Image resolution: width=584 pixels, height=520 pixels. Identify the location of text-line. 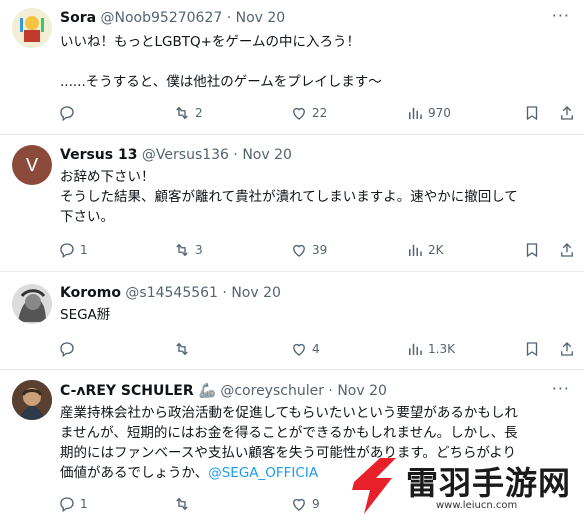
(314, 62).